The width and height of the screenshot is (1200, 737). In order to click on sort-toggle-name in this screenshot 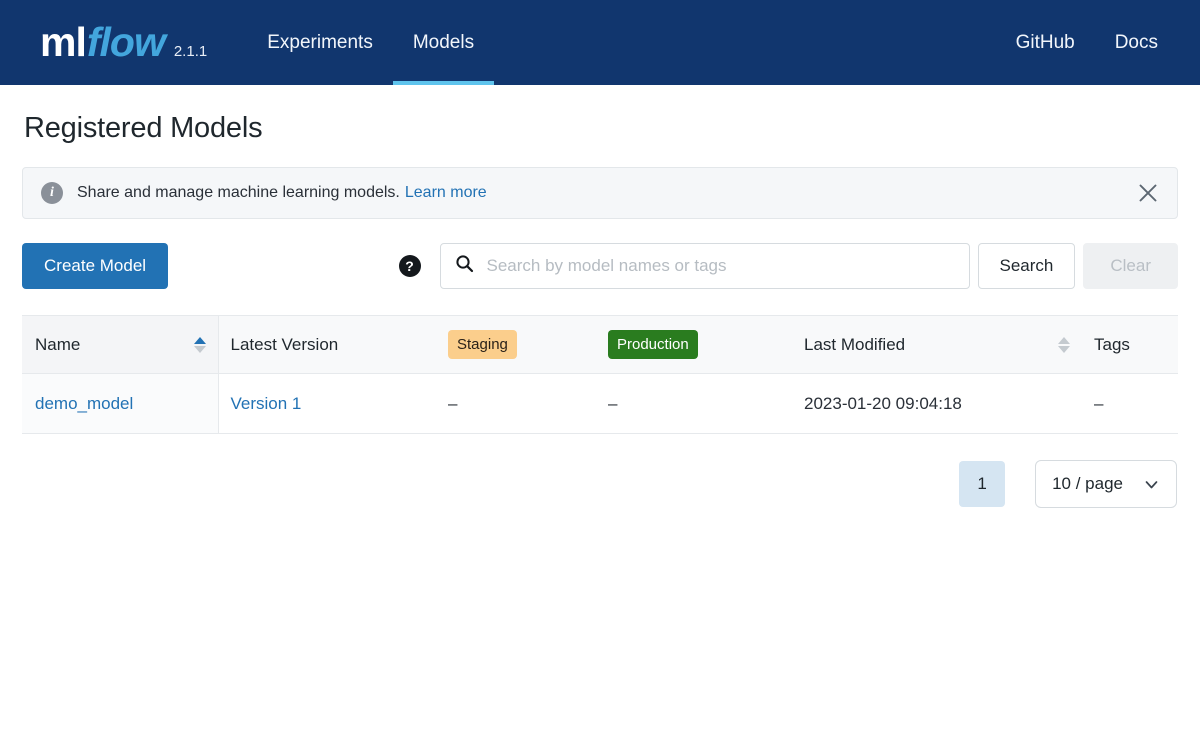, I will do `click(199, 344)`.